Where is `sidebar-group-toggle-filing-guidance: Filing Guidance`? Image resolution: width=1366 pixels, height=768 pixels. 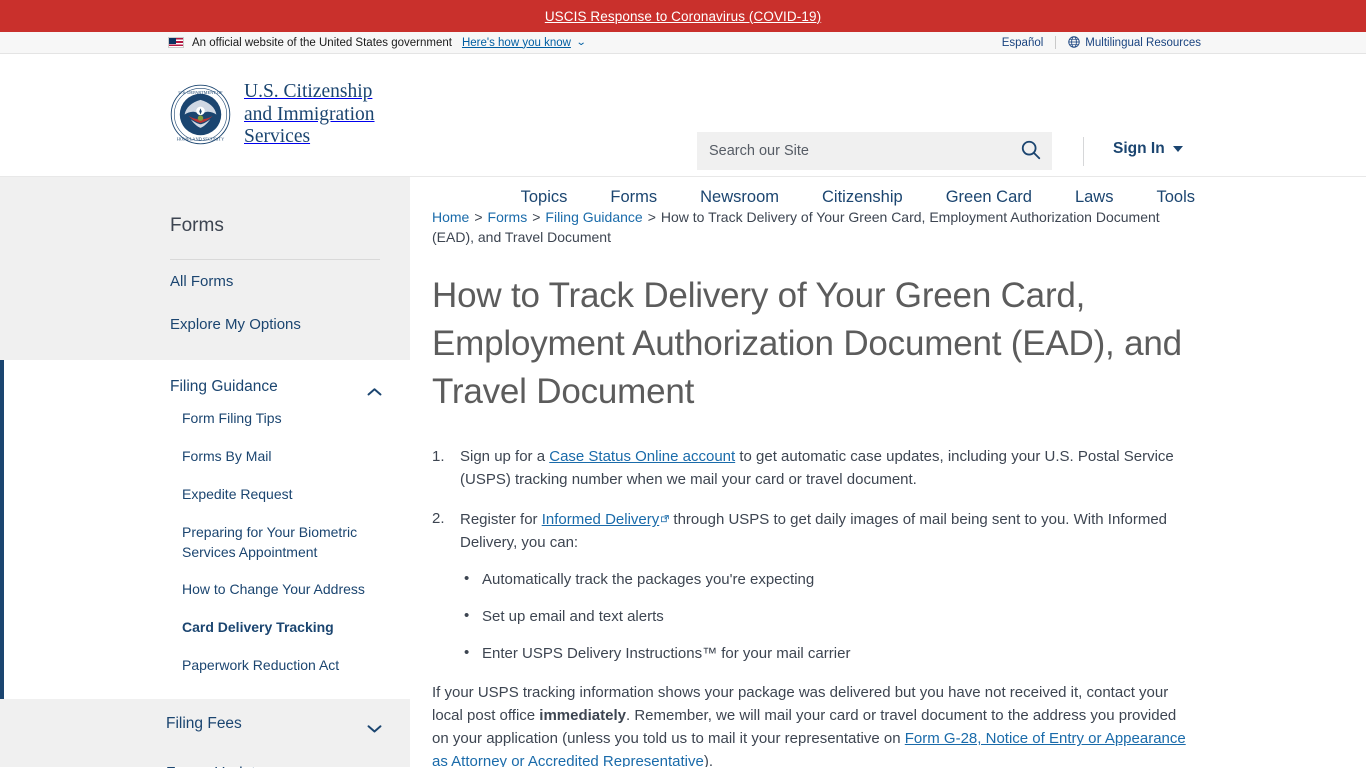 sidebar-group-toggle-filing-guidance: Filing Guidance is located at coordinates (207, 387).